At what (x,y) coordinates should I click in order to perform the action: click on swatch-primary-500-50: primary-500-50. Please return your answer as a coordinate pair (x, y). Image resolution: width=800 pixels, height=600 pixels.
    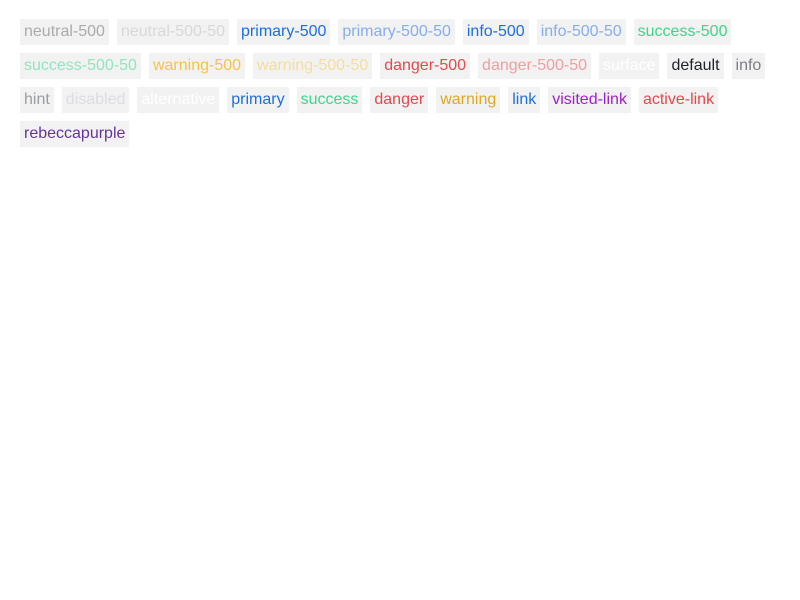
    Looking at the image, I should click on (396, 32).